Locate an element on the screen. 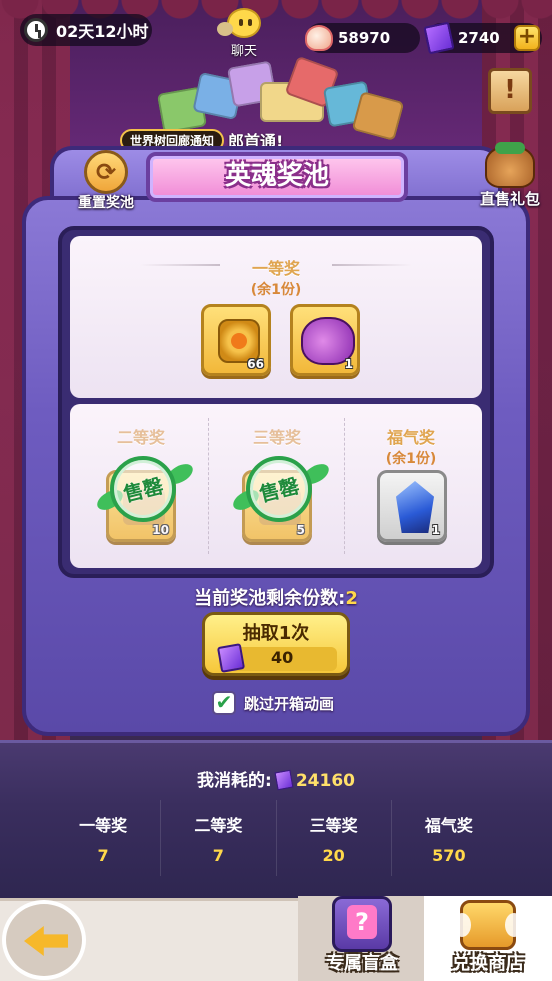  ticket-value: 2740 is located at coordinates (479, 38).